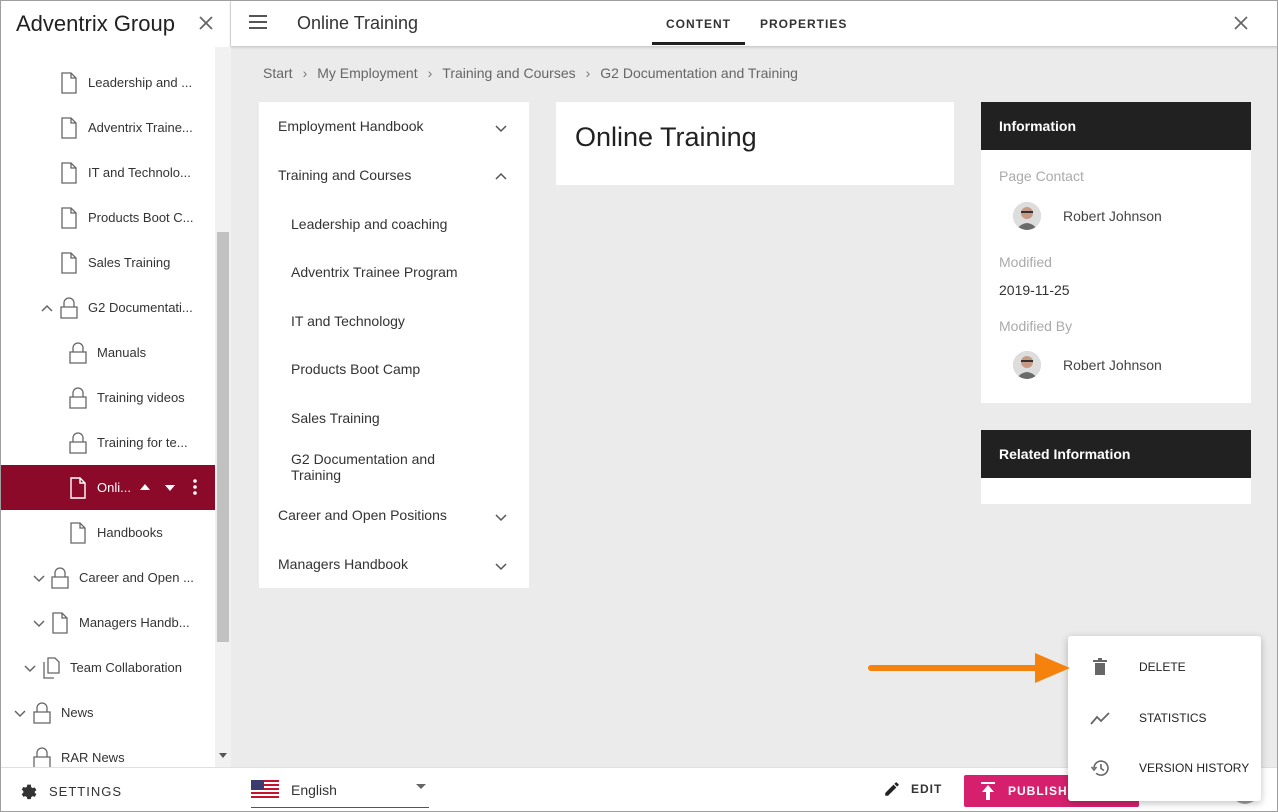  Describe the element at coordinates (367, 73) in the screenshot. I see `breadcrumb-my-employment: My Employment` at that location.